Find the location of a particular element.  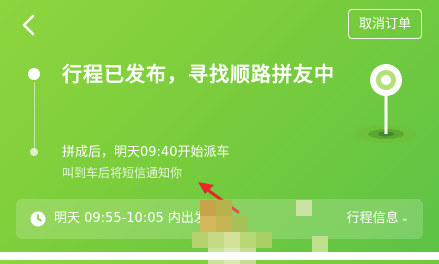

dispatch-text: 拼成后，明天09:40开始派车 is located at coordinates (146, 152).